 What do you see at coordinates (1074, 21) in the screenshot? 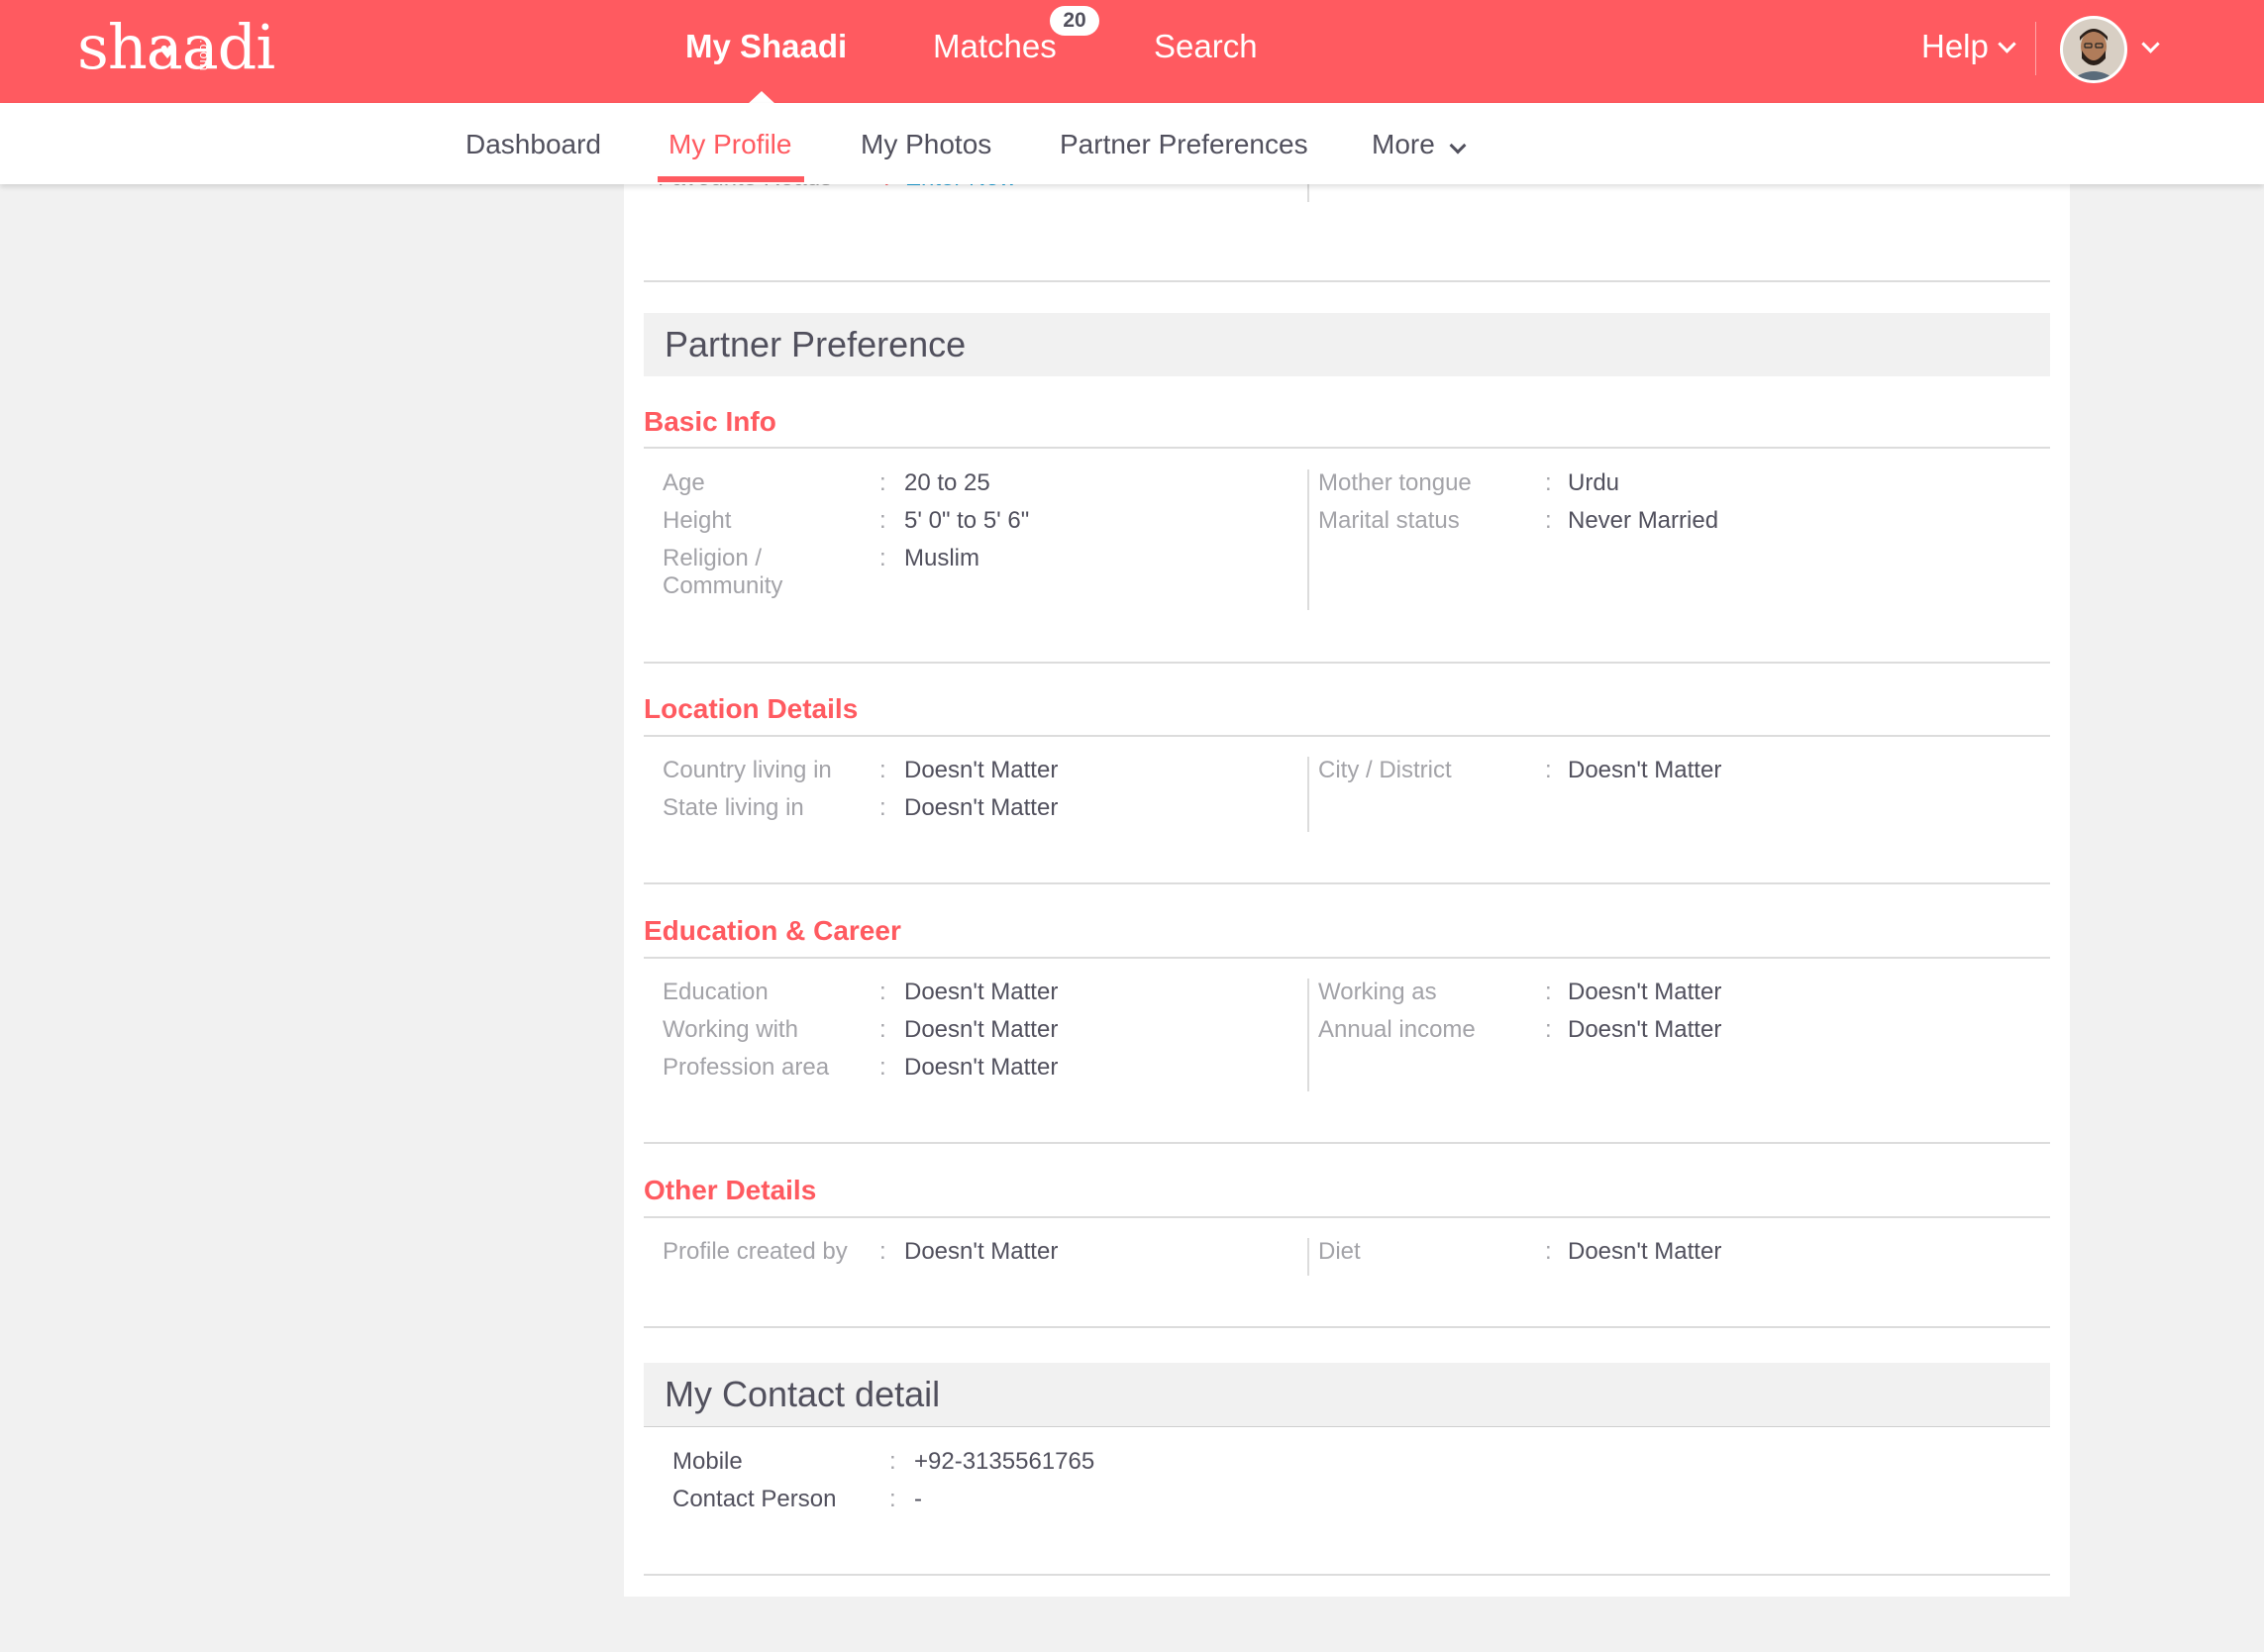
I see `matches-count-badge: 20` at bounding box center [1074, 21].